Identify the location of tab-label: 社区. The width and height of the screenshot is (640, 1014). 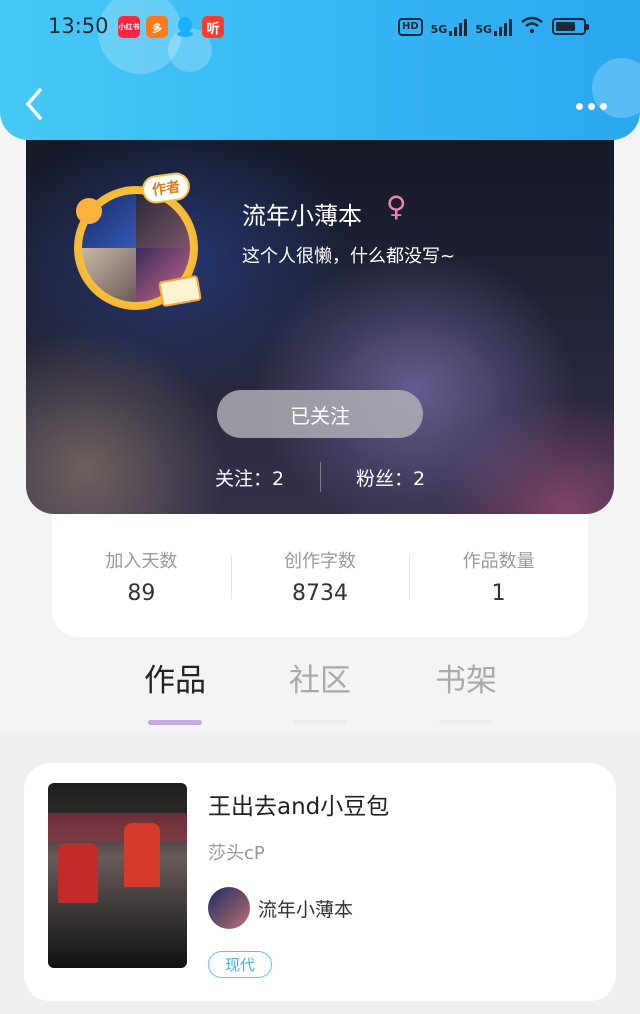
(320, 681).